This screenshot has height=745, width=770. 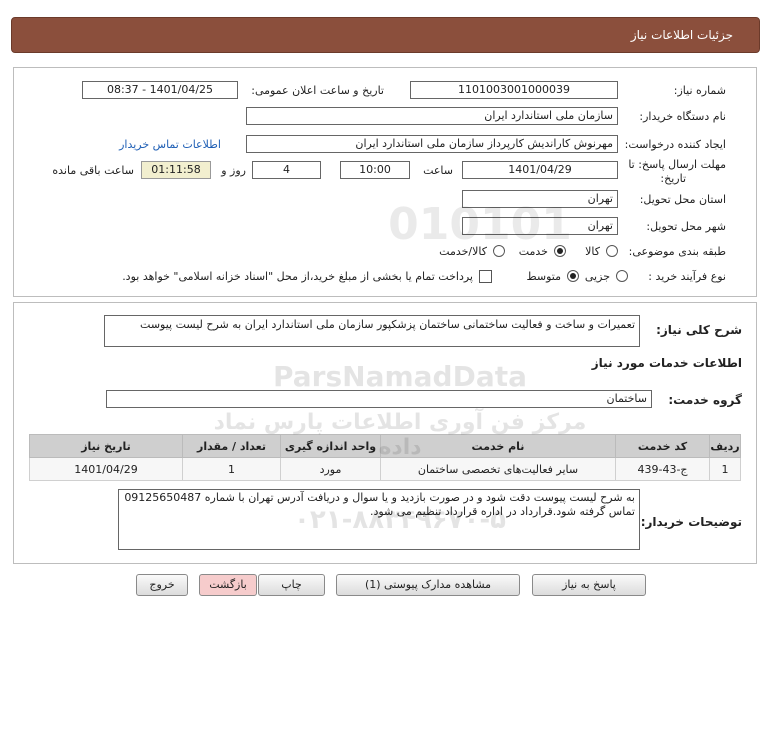 What do you see at coordinates (498, 469) in the screenshot?
I see `cell-name: سایر فعالیت‌های تخصصی ساختمان` at bounding box center [498, 469].